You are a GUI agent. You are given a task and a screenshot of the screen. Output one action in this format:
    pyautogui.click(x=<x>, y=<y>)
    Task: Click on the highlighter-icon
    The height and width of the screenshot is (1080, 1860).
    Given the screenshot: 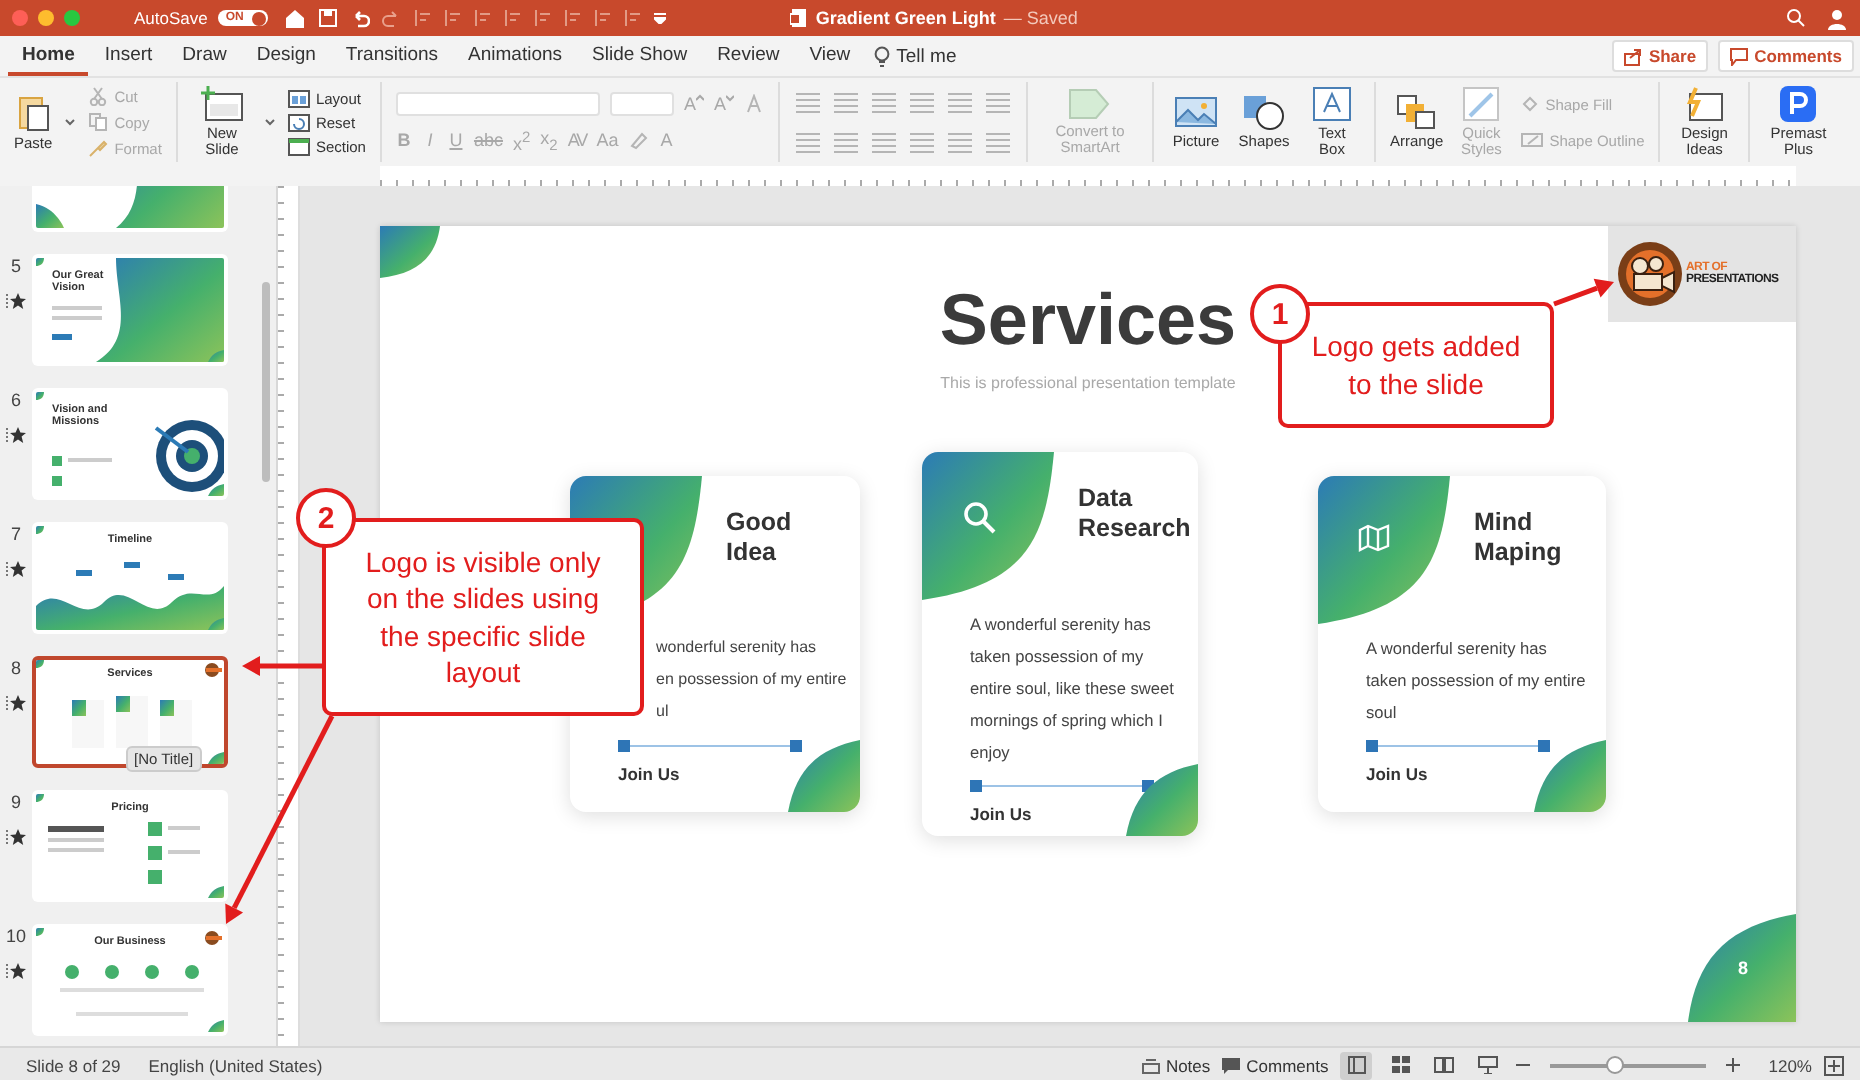 What is the action you would take?
    pyautogui.click(x=638, y=140)
    